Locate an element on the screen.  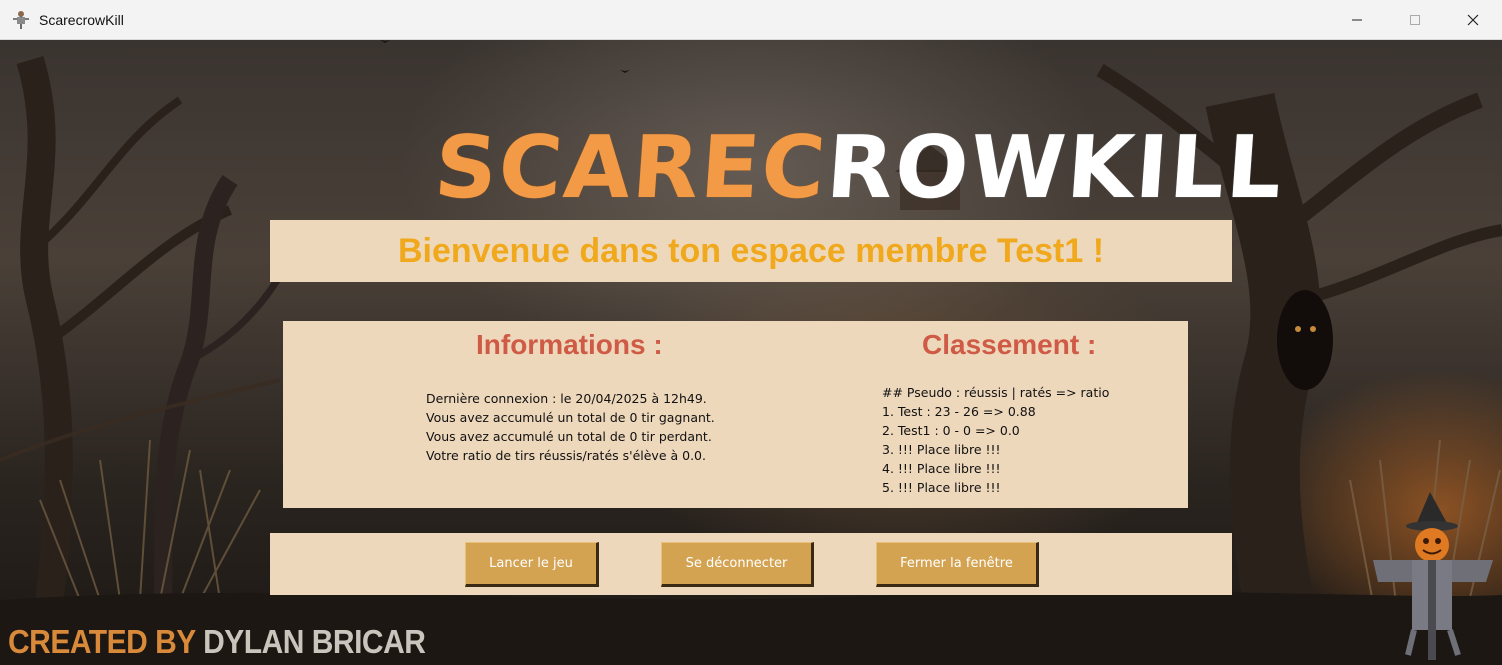
welcome-message: Bienvenue dans ton espace membre Test1 ! is located at coordinates (751, 250).